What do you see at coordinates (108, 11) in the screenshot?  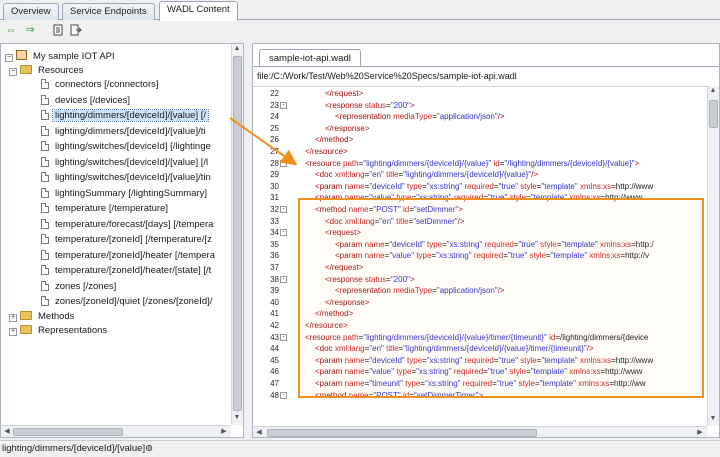 I see `tab-service-endpoints: Service Endpoints` at bounding box center [108, 11].